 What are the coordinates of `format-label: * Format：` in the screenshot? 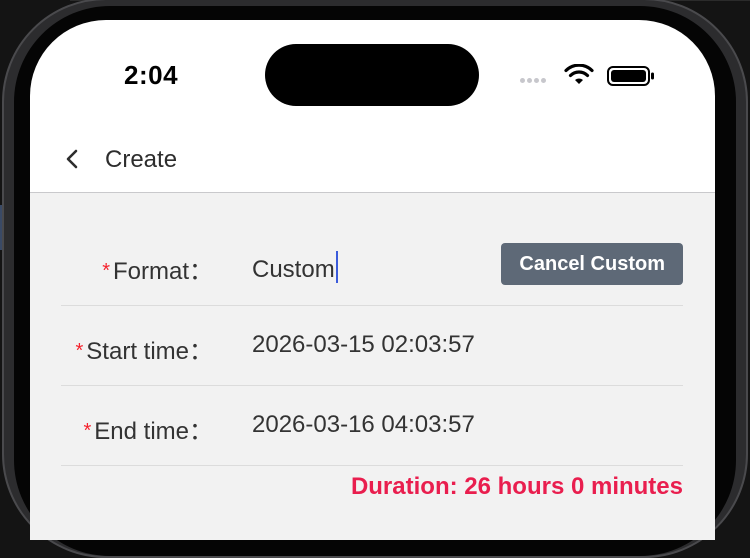 It's located at (157, 268).